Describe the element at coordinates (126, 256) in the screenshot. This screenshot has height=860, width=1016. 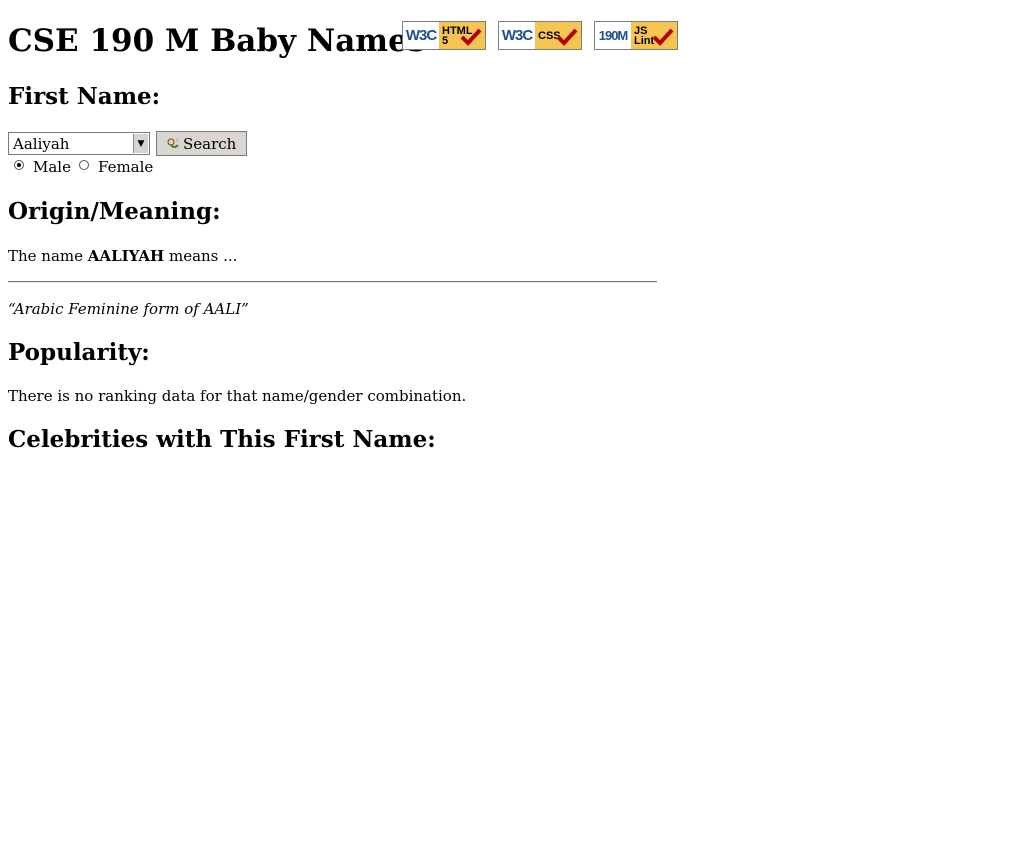
I see `origin-name: AALIYAH` at that location.